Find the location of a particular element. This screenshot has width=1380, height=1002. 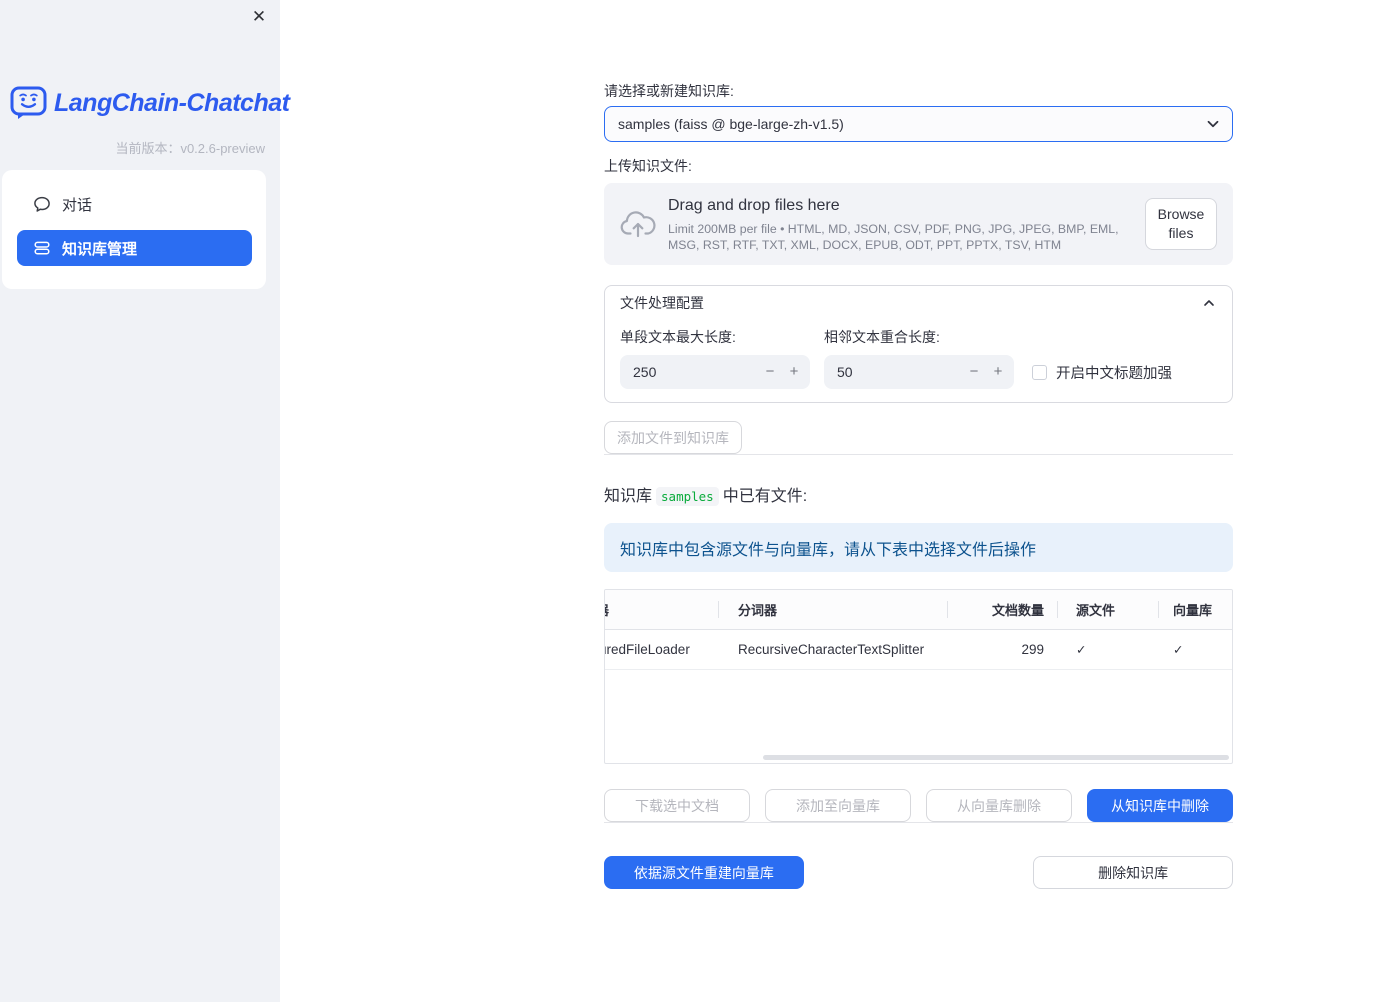

column-header-source-file: 源文件 is located at coordinates (1108, 609).